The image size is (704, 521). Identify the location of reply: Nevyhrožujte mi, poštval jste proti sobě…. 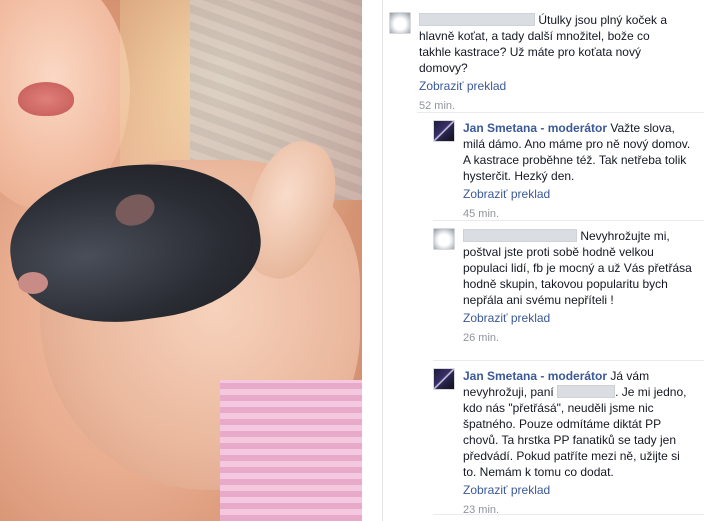
(568, 287).